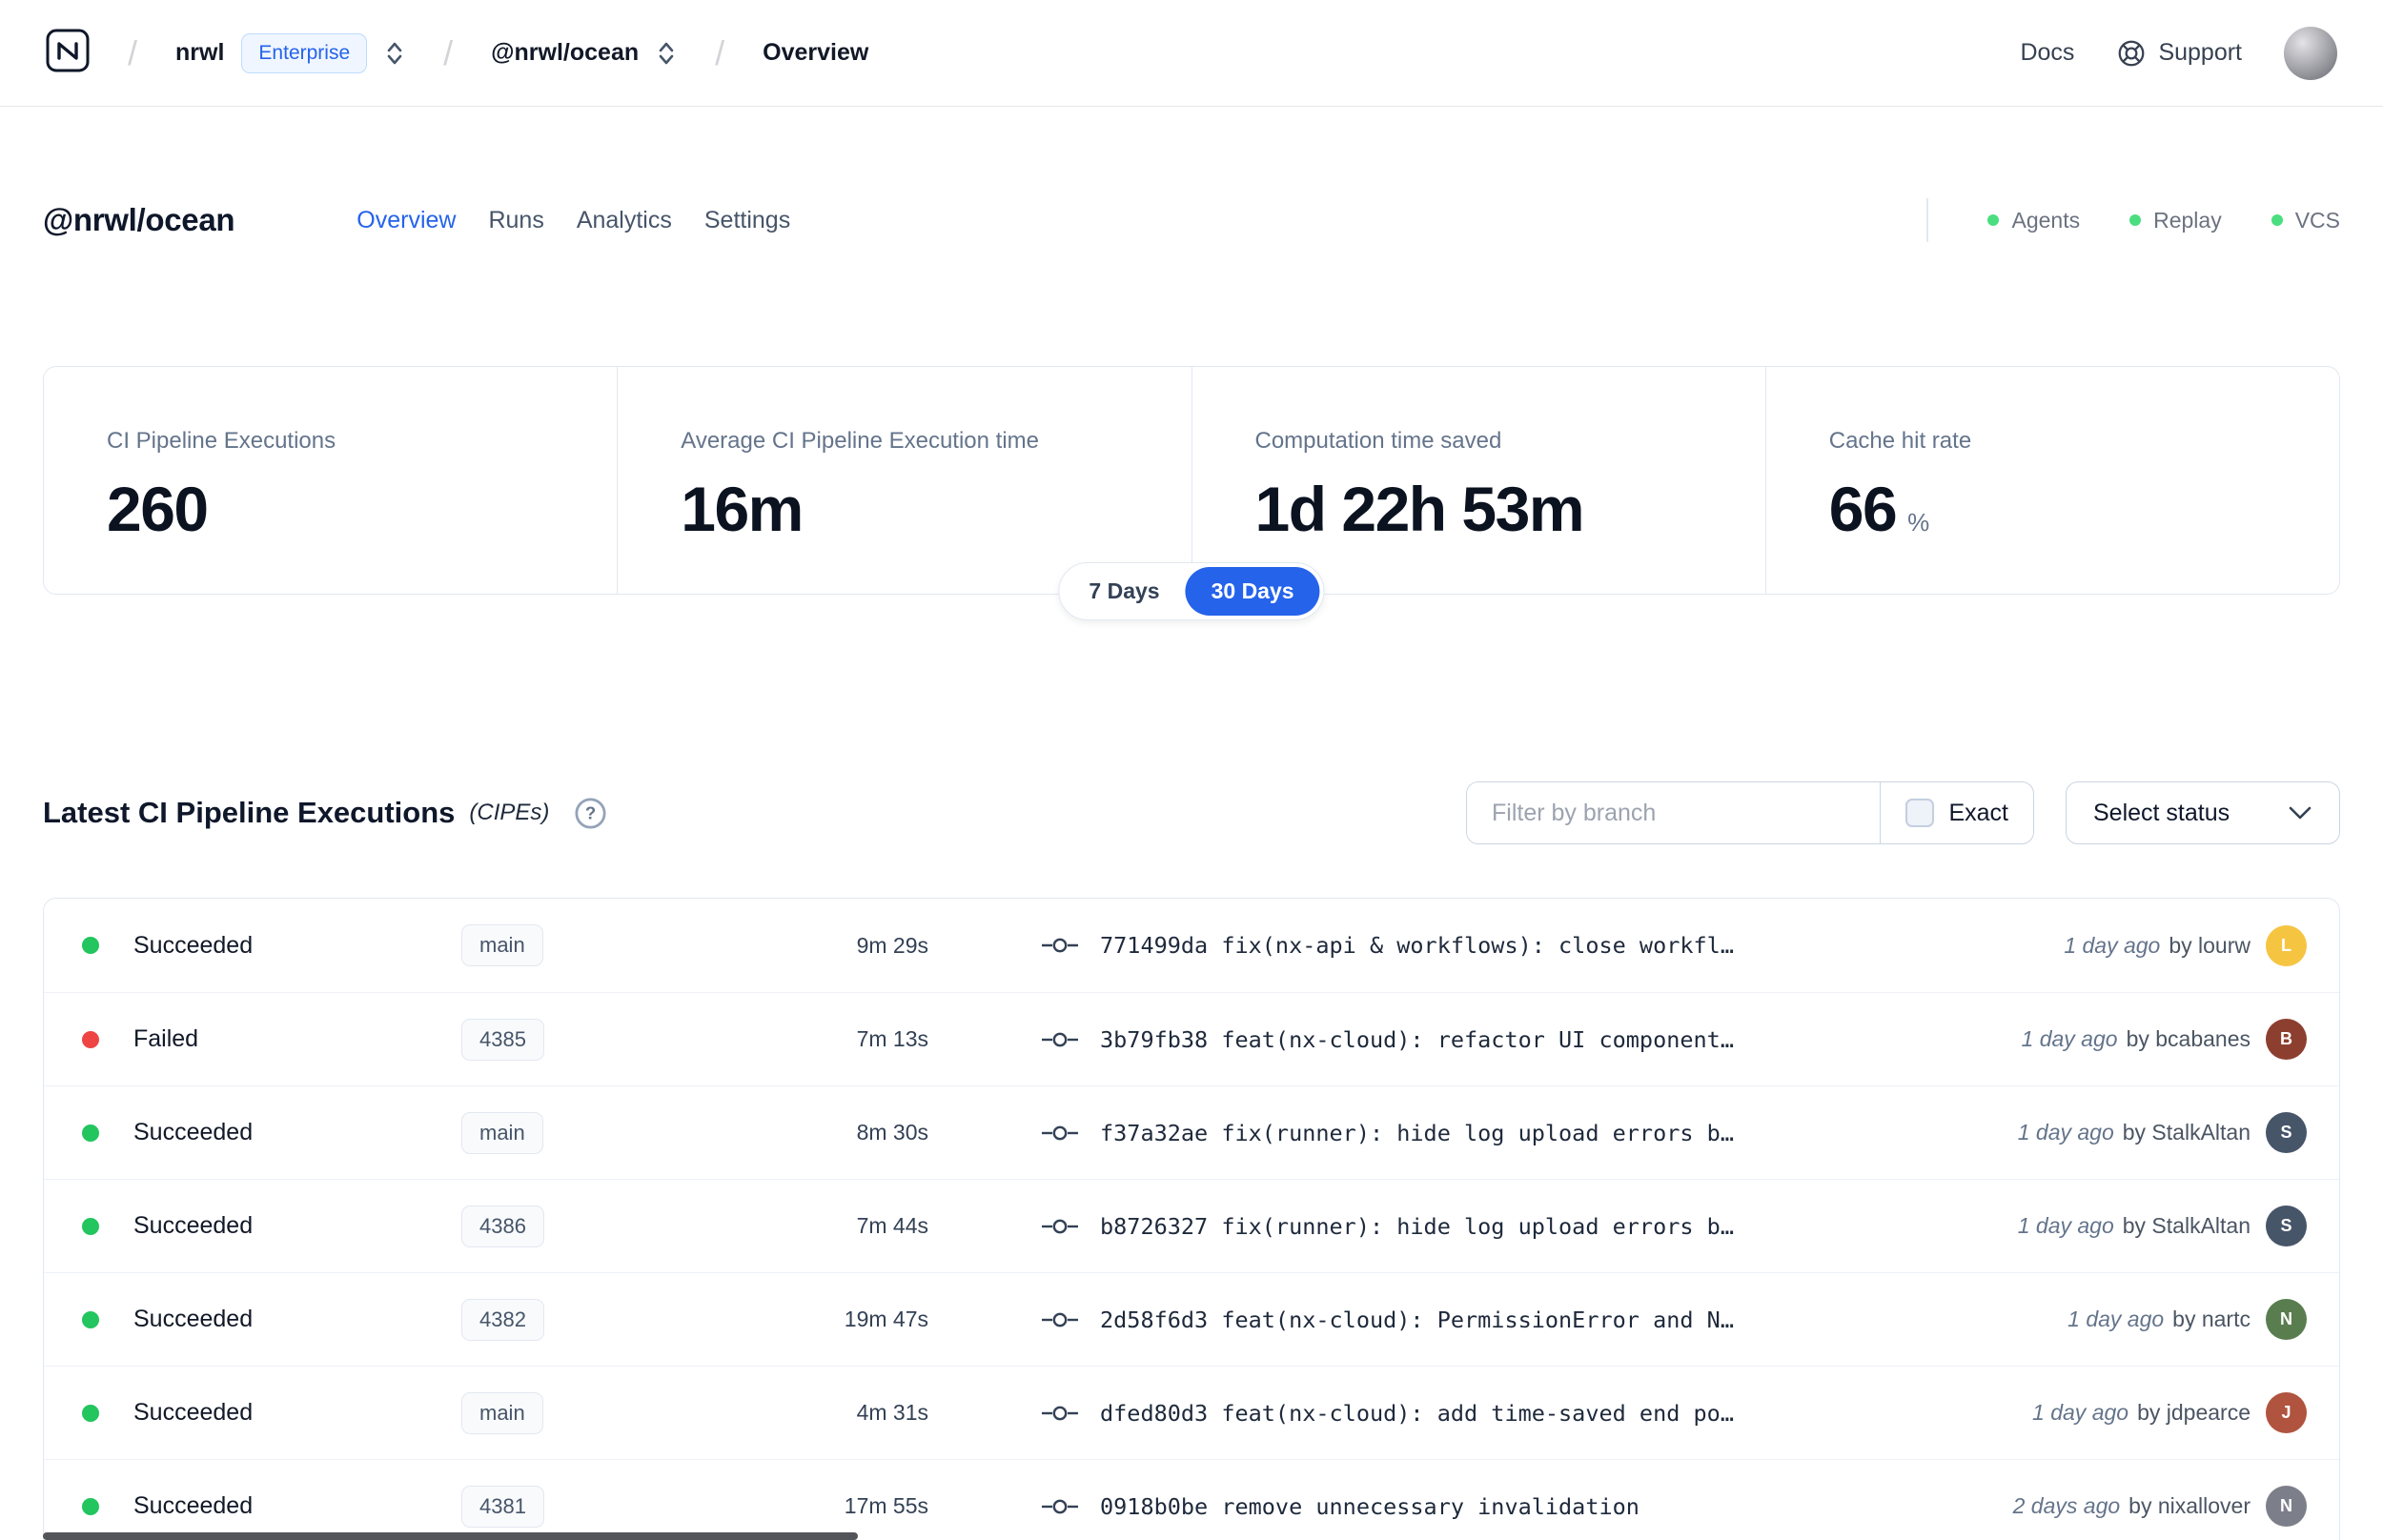 The height and width of the screenshot is (1540, 2383). Describe the element at coordinates (892, 1132) in the screenshot. I see `duration-label: 8m 30s` at that location.